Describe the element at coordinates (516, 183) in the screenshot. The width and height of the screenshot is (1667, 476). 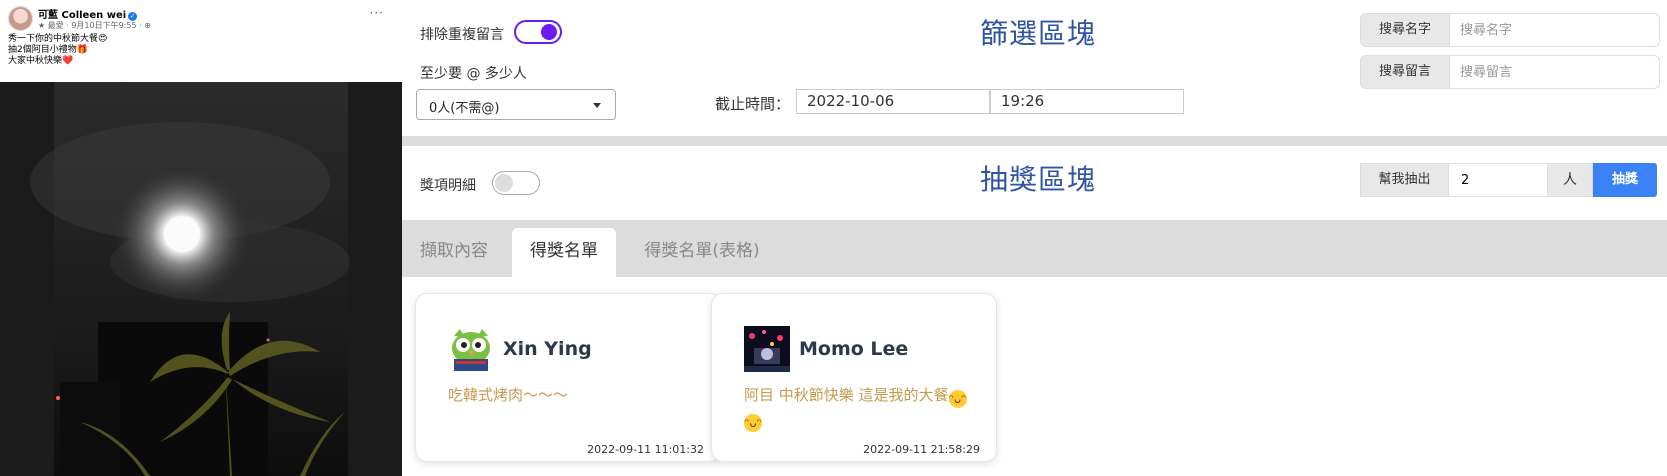
I see `prize-detail-toggle` at that location.